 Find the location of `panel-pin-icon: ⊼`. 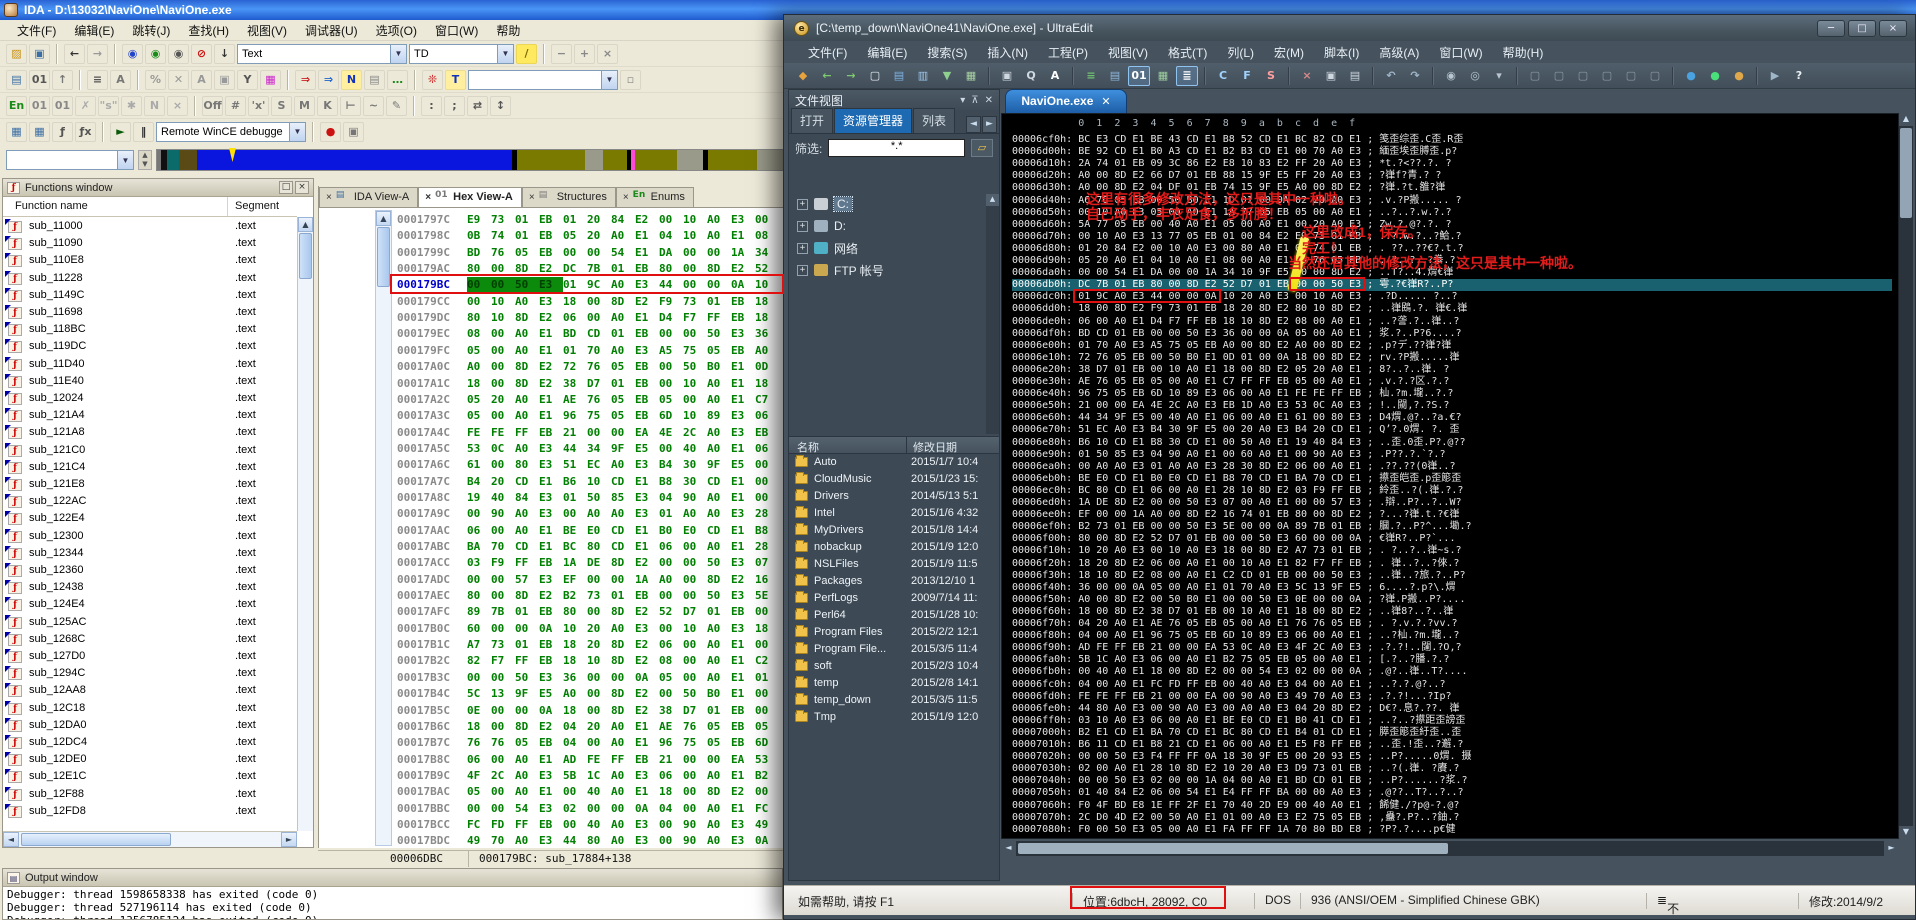

panel-pin-icon: ⊼ is located at coordinates (974, 100).